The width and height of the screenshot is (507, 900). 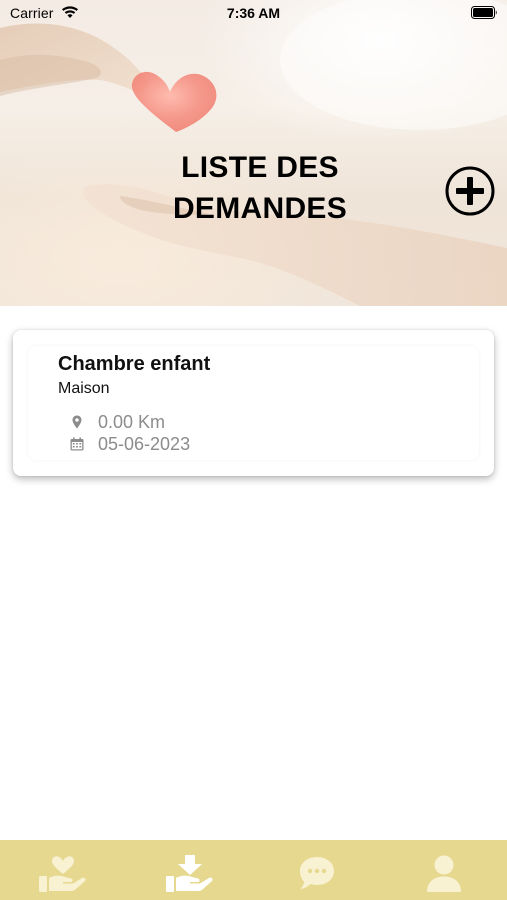 I want to click on add-request-button, so click(x=470, y=191).